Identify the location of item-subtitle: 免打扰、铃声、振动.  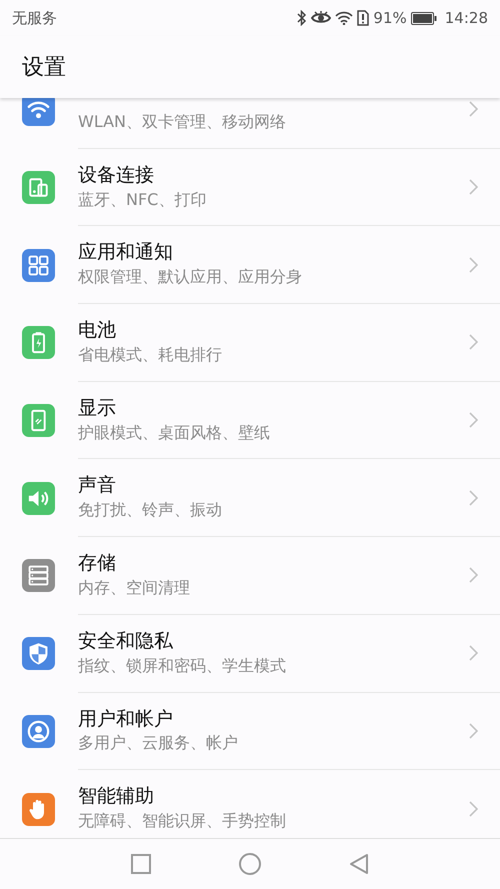
(150, 511).